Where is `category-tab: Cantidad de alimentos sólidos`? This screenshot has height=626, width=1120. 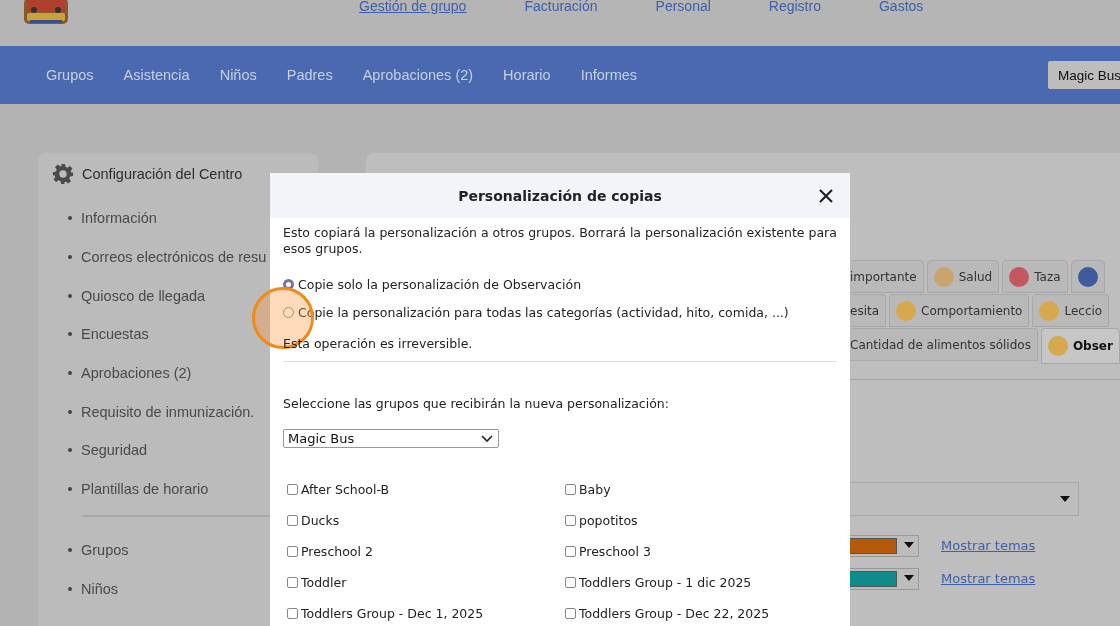
category-tab: Cantidad de alimentos sólidos is located at coordinates (944, 344).